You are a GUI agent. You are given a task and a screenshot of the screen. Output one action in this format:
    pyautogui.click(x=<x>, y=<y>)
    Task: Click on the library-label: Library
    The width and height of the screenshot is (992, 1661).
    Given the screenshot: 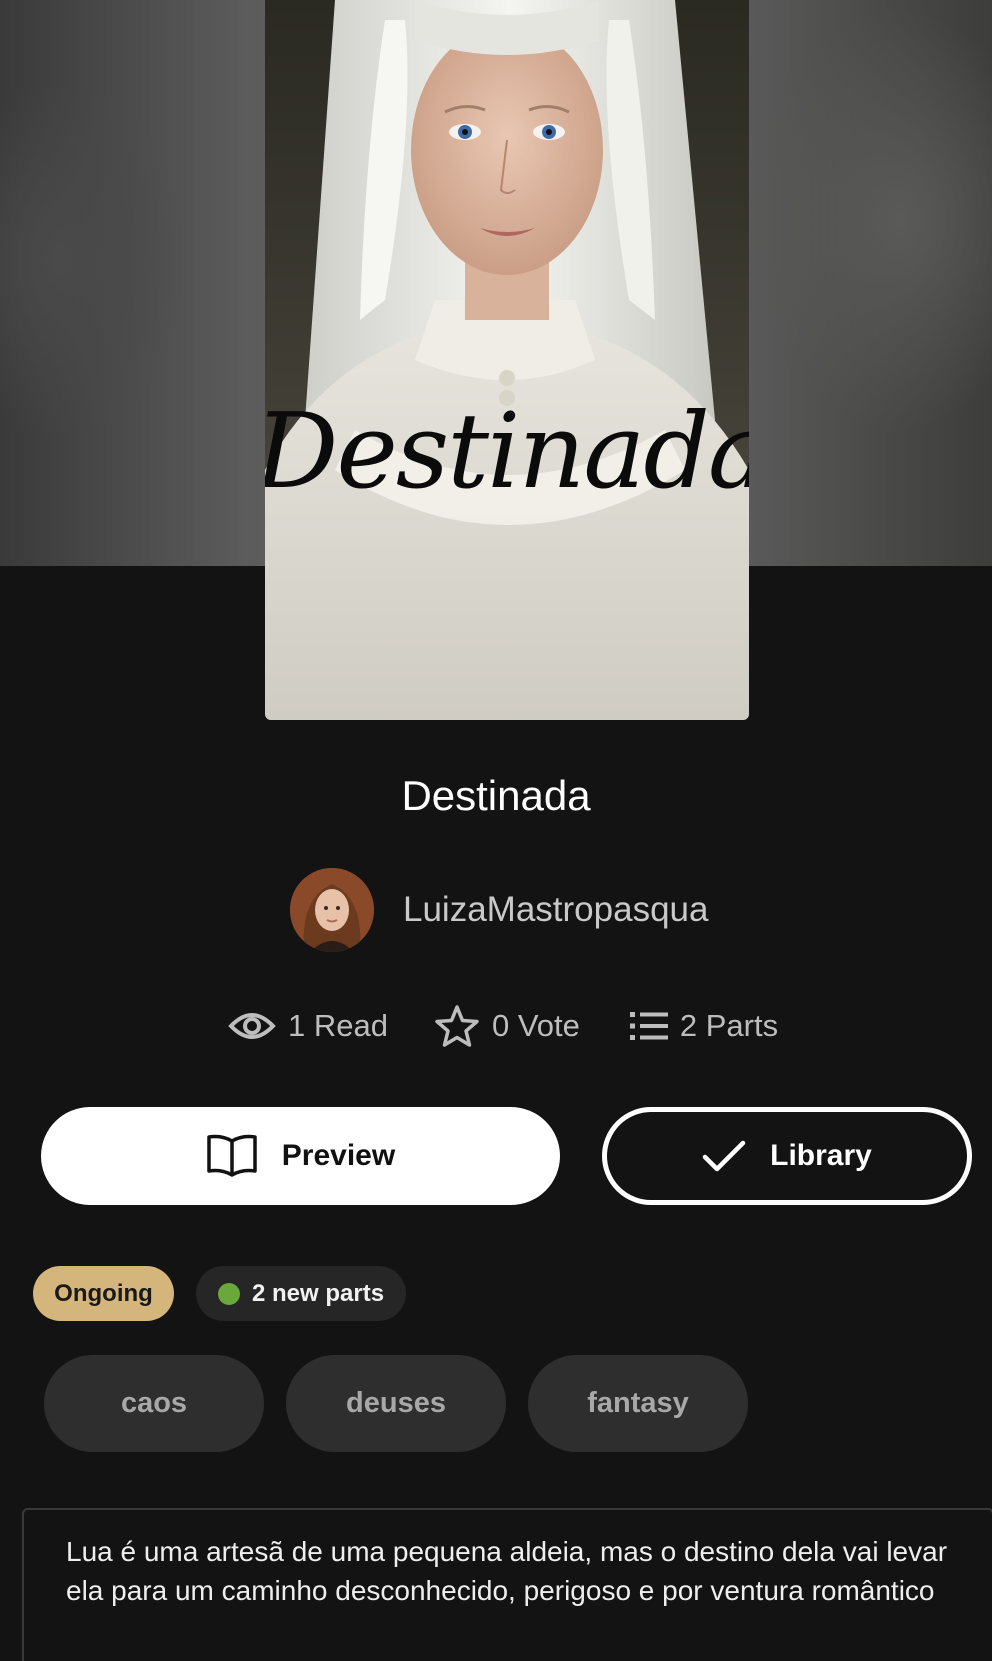 What is the action you would take?
    pyautogui.click(x=821, y=1155)
    